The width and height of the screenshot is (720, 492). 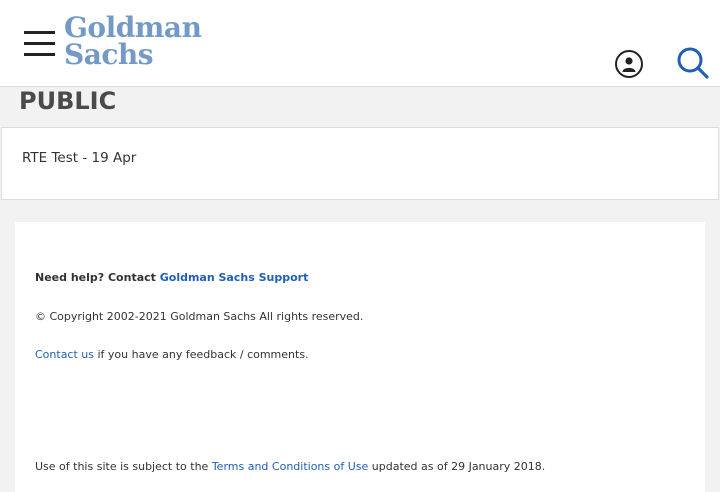 I want to click on contact-suffix: if you have any feedback / comments., so click(x=201, y=354).